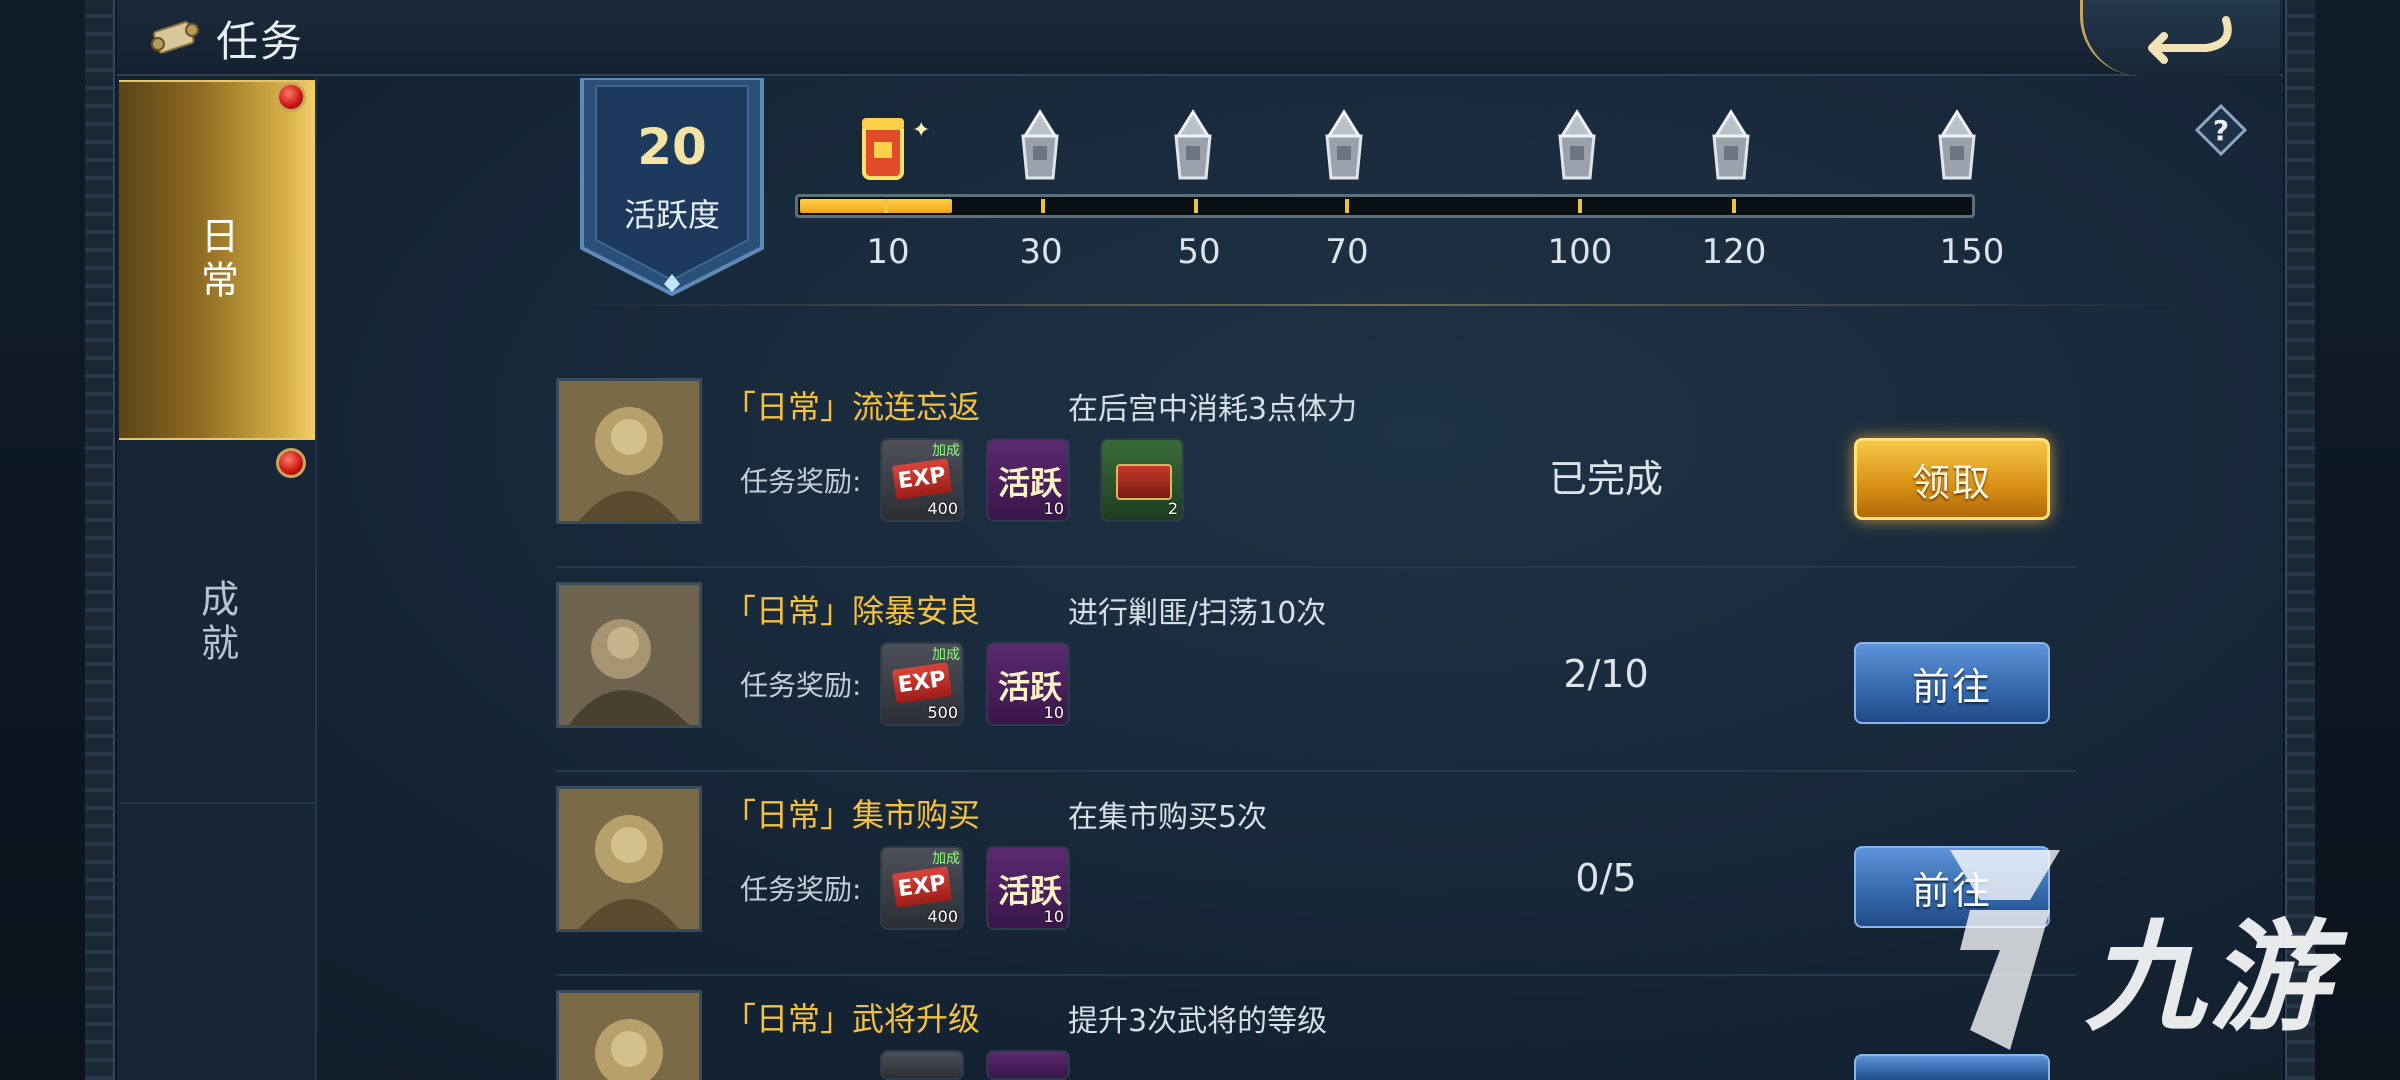 Image resolution: width=2400 pixels, height=1080 pixels. What do you see at coordinates (2189, 40) in the screenshot?
I see `back-arrow-icon` at bounding box center [2189, 40].